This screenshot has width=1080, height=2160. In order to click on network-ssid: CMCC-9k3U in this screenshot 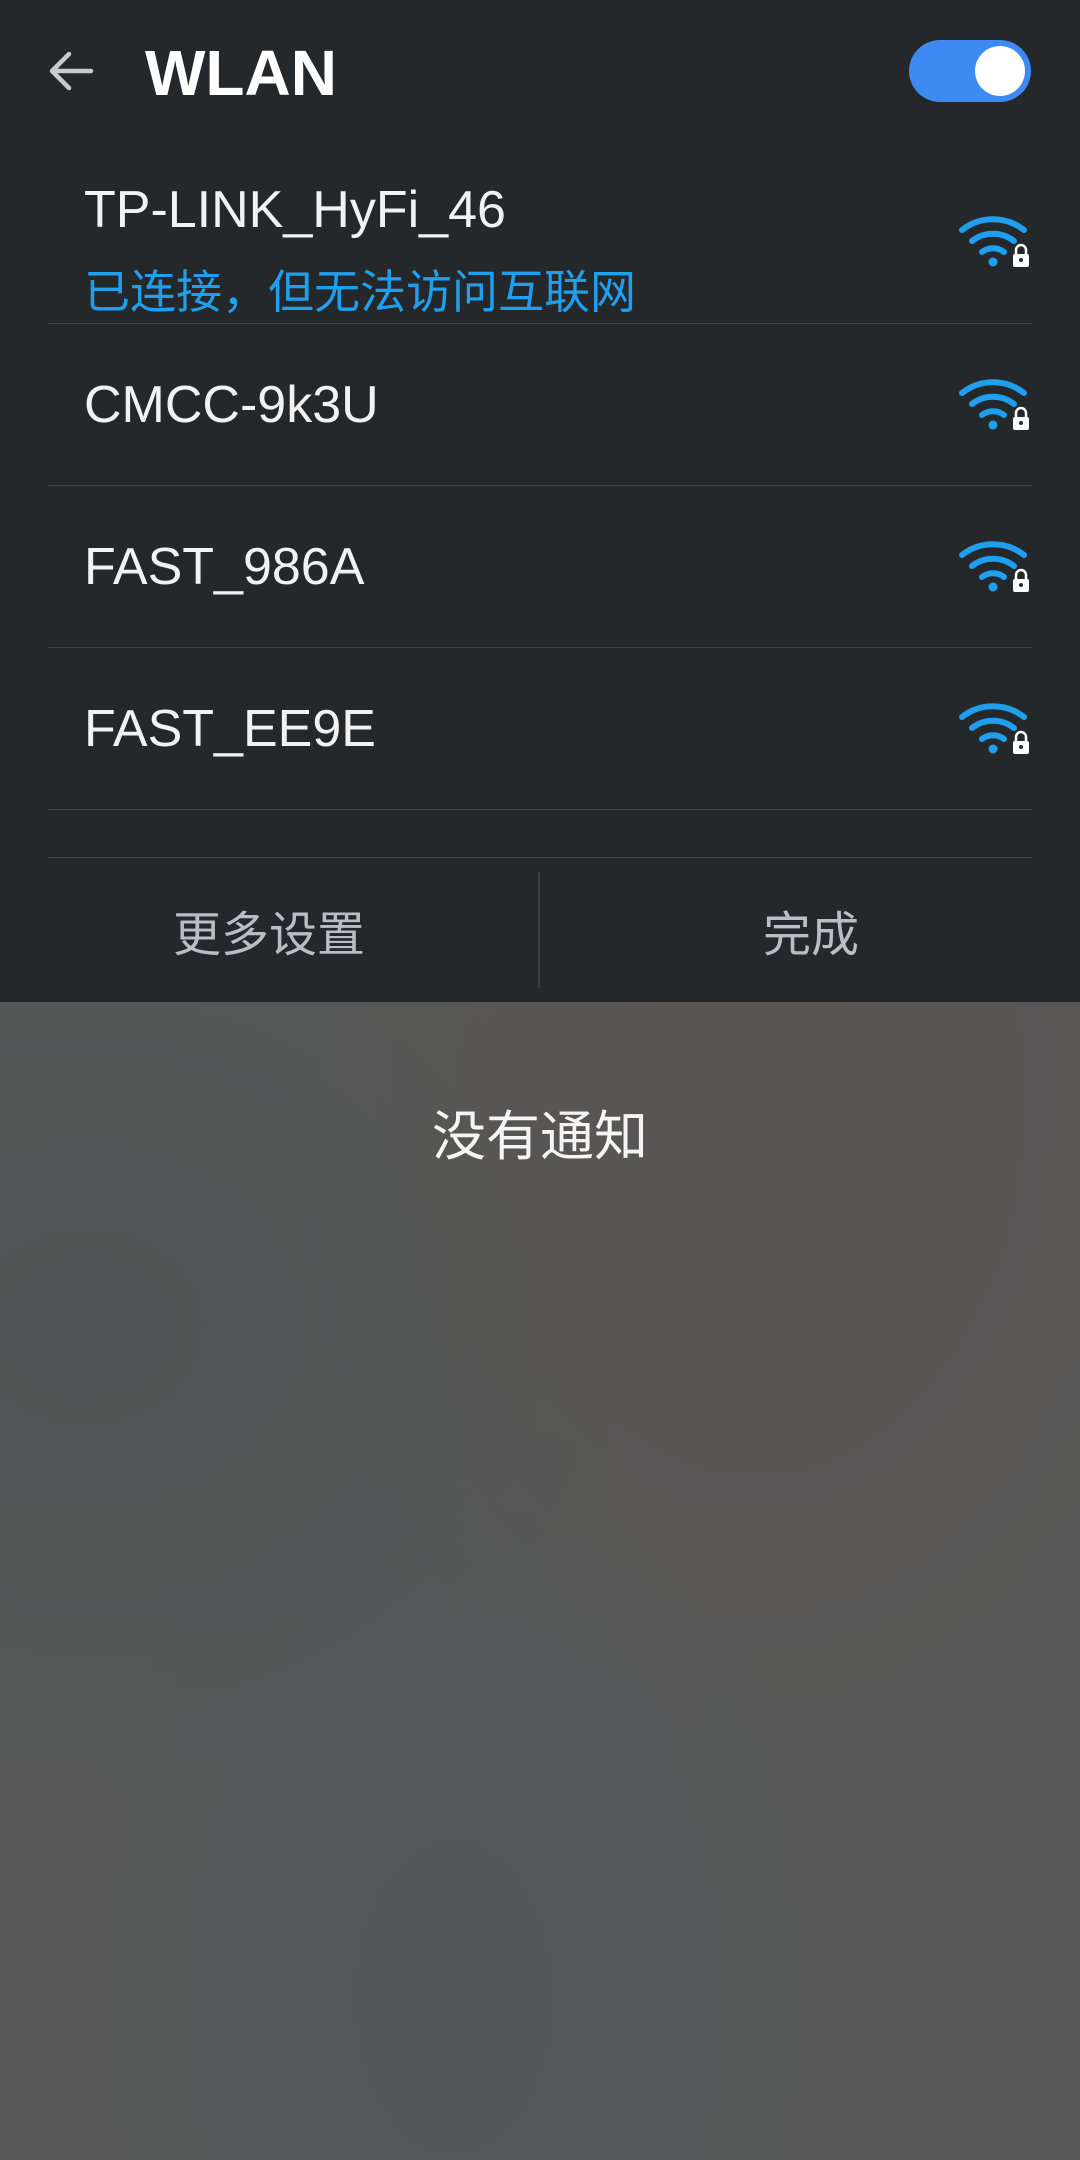, I will do `click(231, 404)`.